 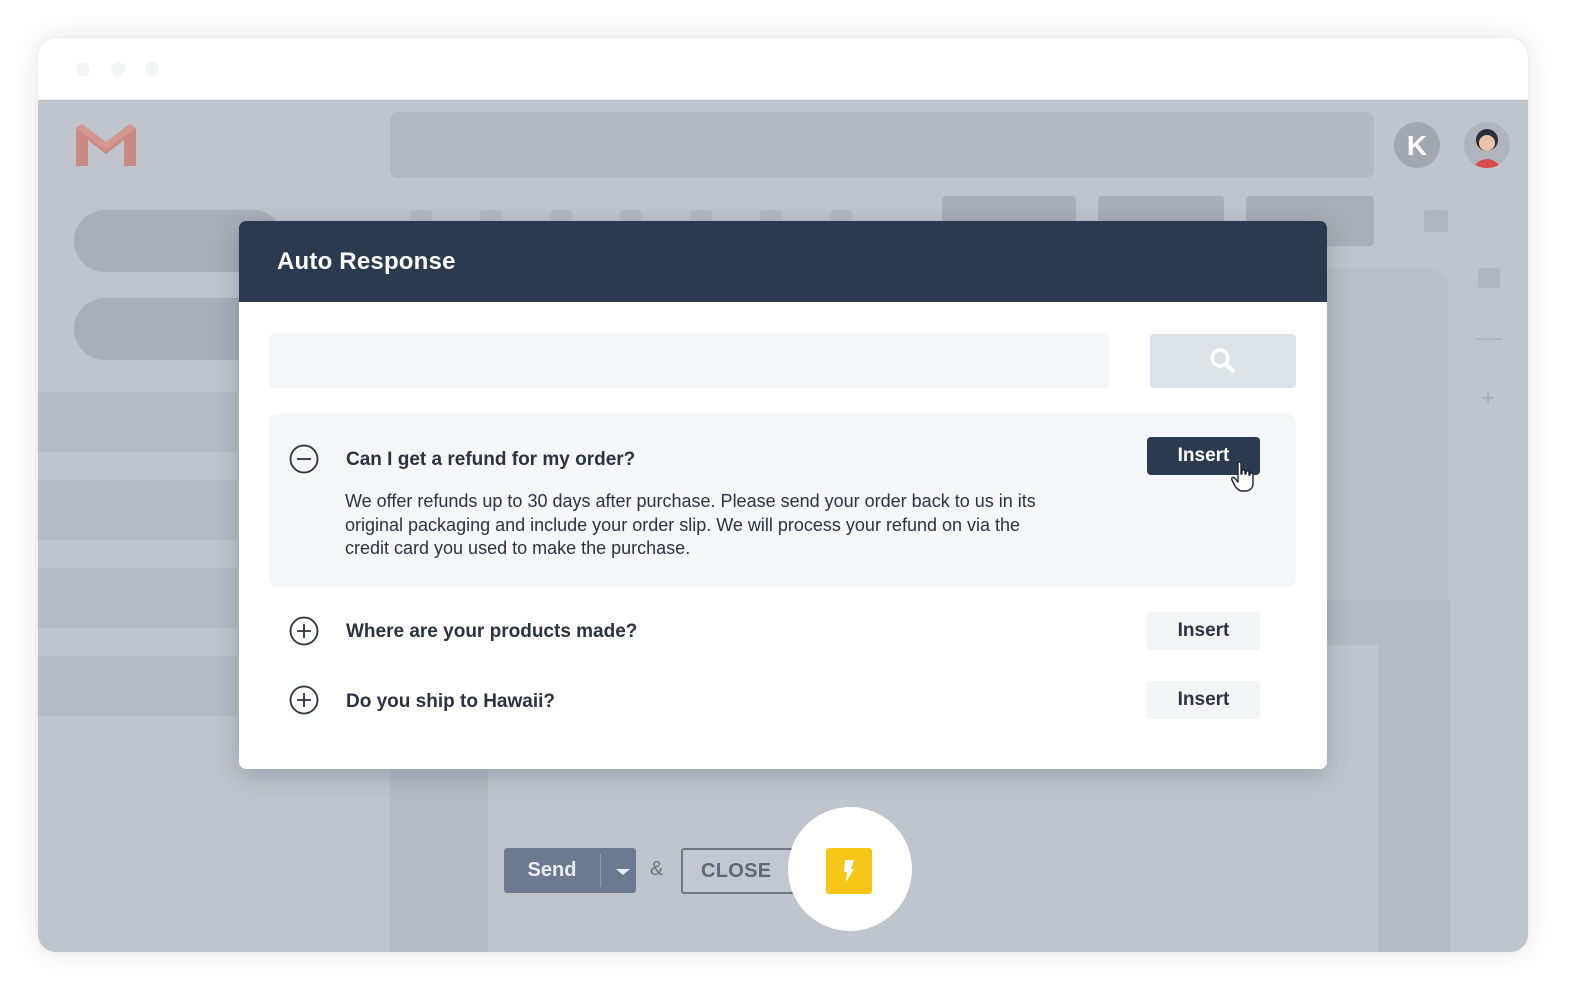 What do you see at coordinates (1489, 339) in the screenshot?
I see `rail-divider` at bounding box center [1489, 339].